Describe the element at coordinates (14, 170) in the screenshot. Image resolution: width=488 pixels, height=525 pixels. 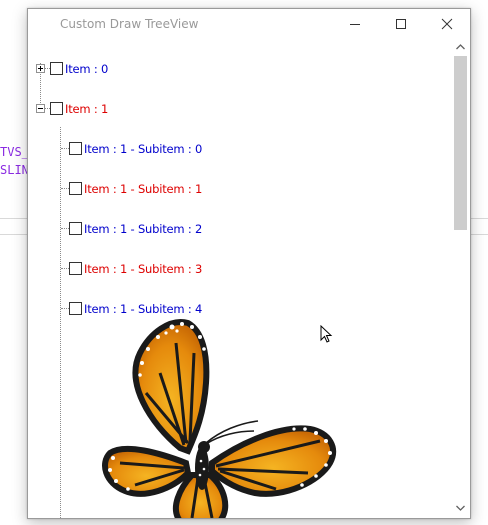
I see `background-code-line: SLIN` at that location.